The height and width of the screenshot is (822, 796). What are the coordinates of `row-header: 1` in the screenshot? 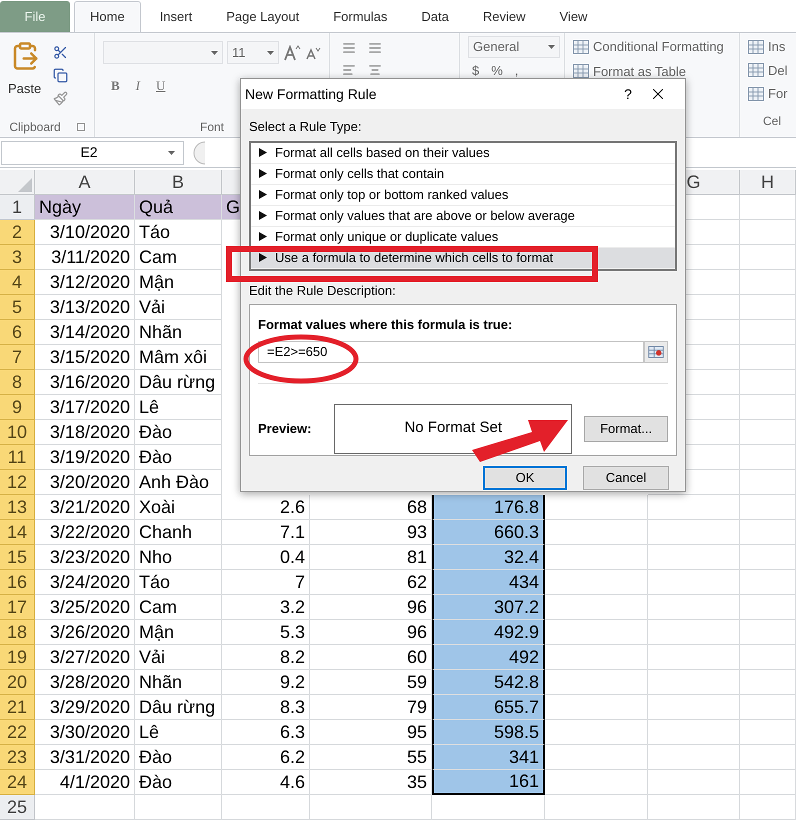 It's located at (17, 207).